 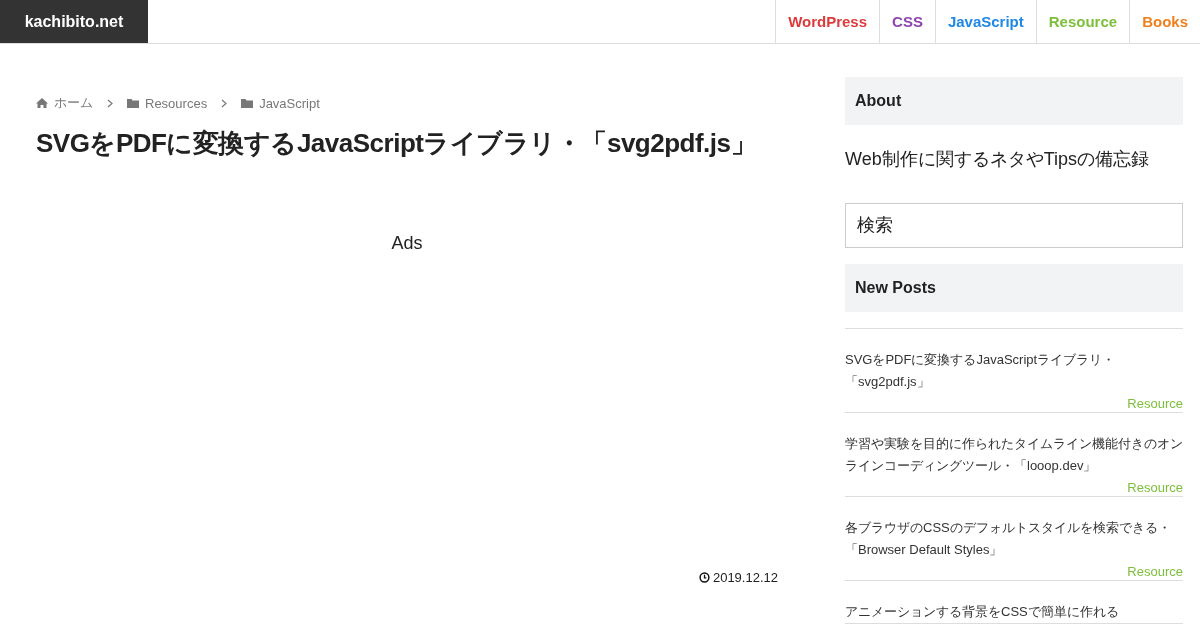 I want to click on post-date: 2019.12.12, so click(x=745, y=577).